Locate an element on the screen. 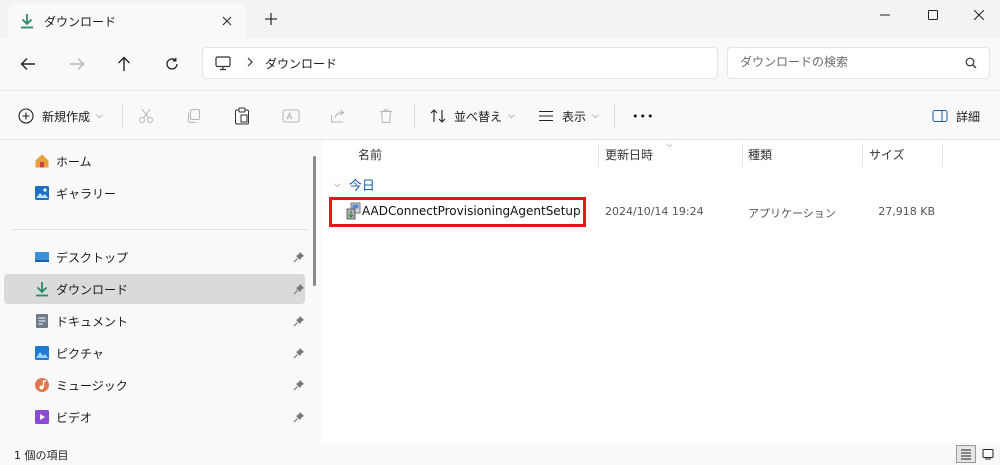 The height and width of the screenshot is (465, 1000). column-header-type: 種類 is located at coordinates (760, 154).